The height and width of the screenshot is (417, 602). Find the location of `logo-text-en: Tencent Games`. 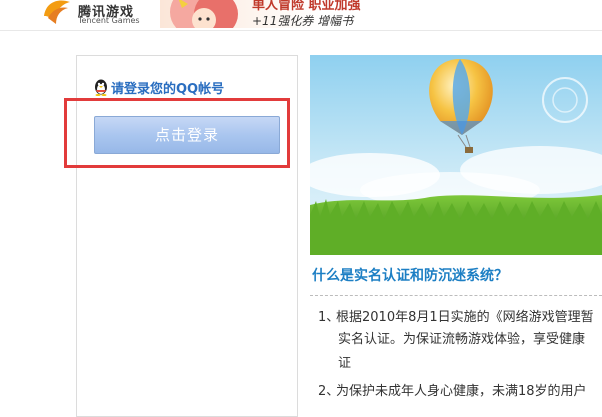

logo-text-en: Tencent Games is located at coordinates (109, 20).